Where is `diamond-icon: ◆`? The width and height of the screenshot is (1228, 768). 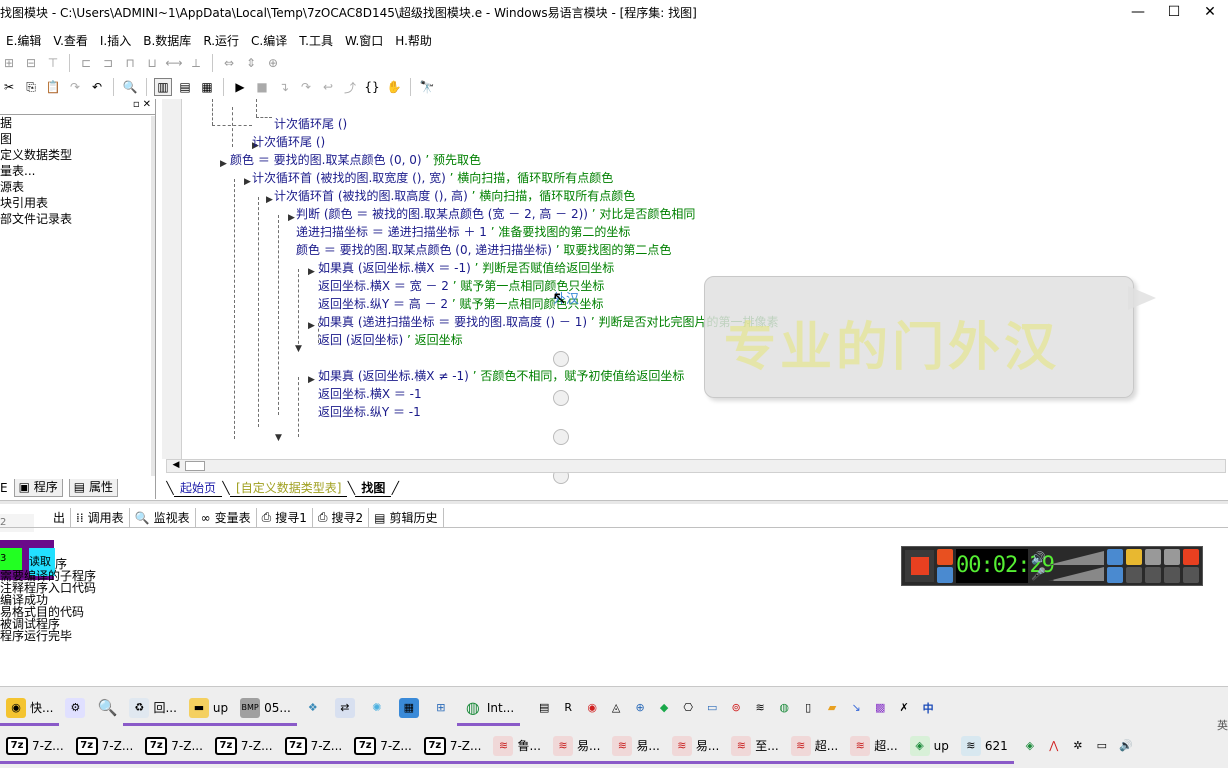
diamond-icon: ◆ is located at coordinates (664, 708).